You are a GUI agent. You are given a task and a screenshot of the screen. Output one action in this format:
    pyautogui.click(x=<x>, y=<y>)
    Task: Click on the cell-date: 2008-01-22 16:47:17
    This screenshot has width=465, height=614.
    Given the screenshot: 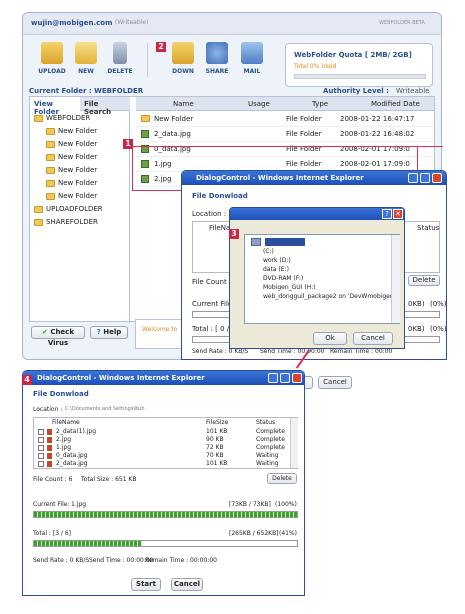 What is the action you would take?
    pyautogui.click(x=377, y=119)
    